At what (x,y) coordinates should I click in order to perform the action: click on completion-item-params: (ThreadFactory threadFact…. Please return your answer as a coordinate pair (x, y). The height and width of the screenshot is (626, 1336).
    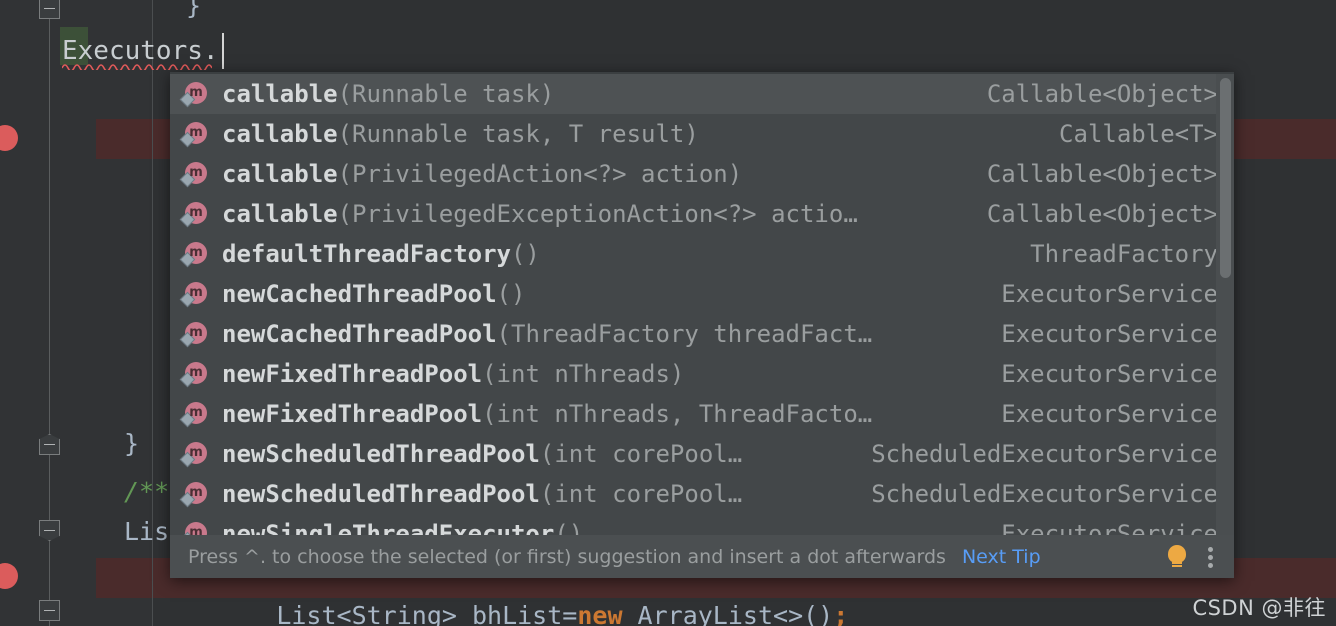
    Looking at the image, I should click on (684, 334).